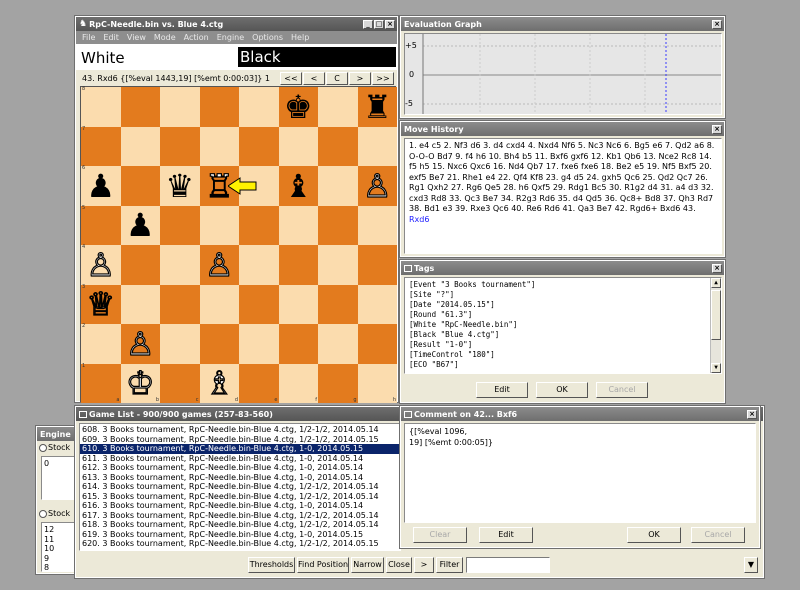  I want to click on square-f5, so click(298, 225).